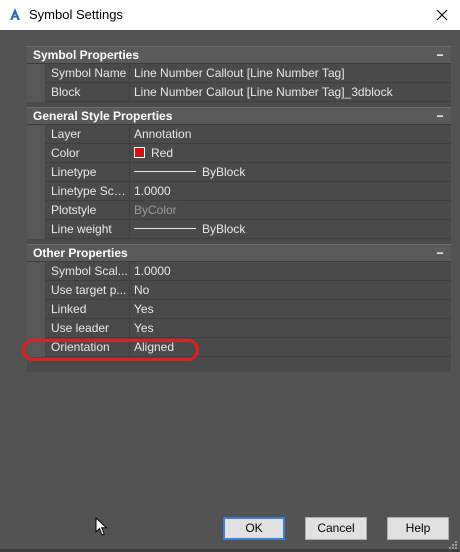 Image resolution: width=460 pixels, height=552 pixels. I want to click on window-title: Symbol Settings, so click(76, 14).